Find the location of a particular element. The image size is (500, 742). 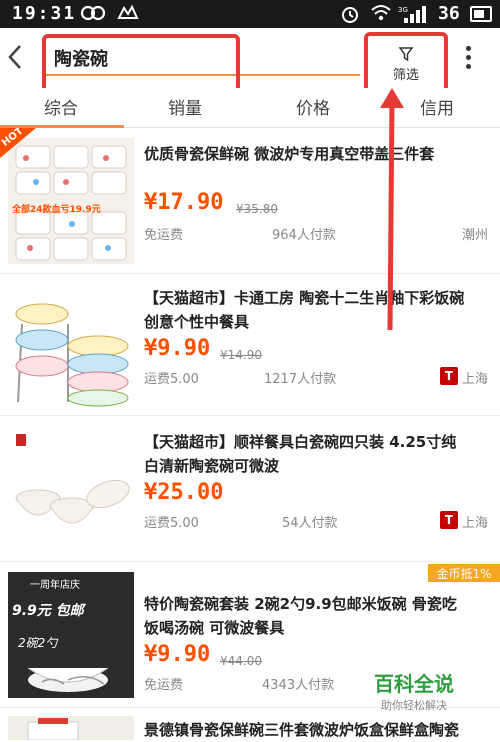

product-price: ¥25.00 is located at coordinates (184, 492).